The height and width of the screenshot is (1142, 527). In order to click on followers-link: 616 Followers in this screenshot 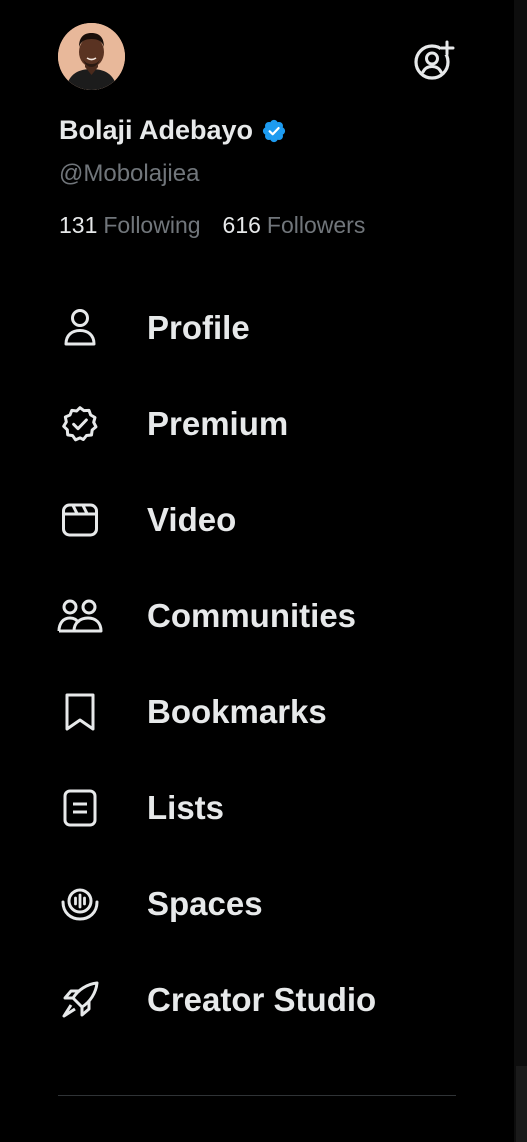, I will do `click(294, 225)`.